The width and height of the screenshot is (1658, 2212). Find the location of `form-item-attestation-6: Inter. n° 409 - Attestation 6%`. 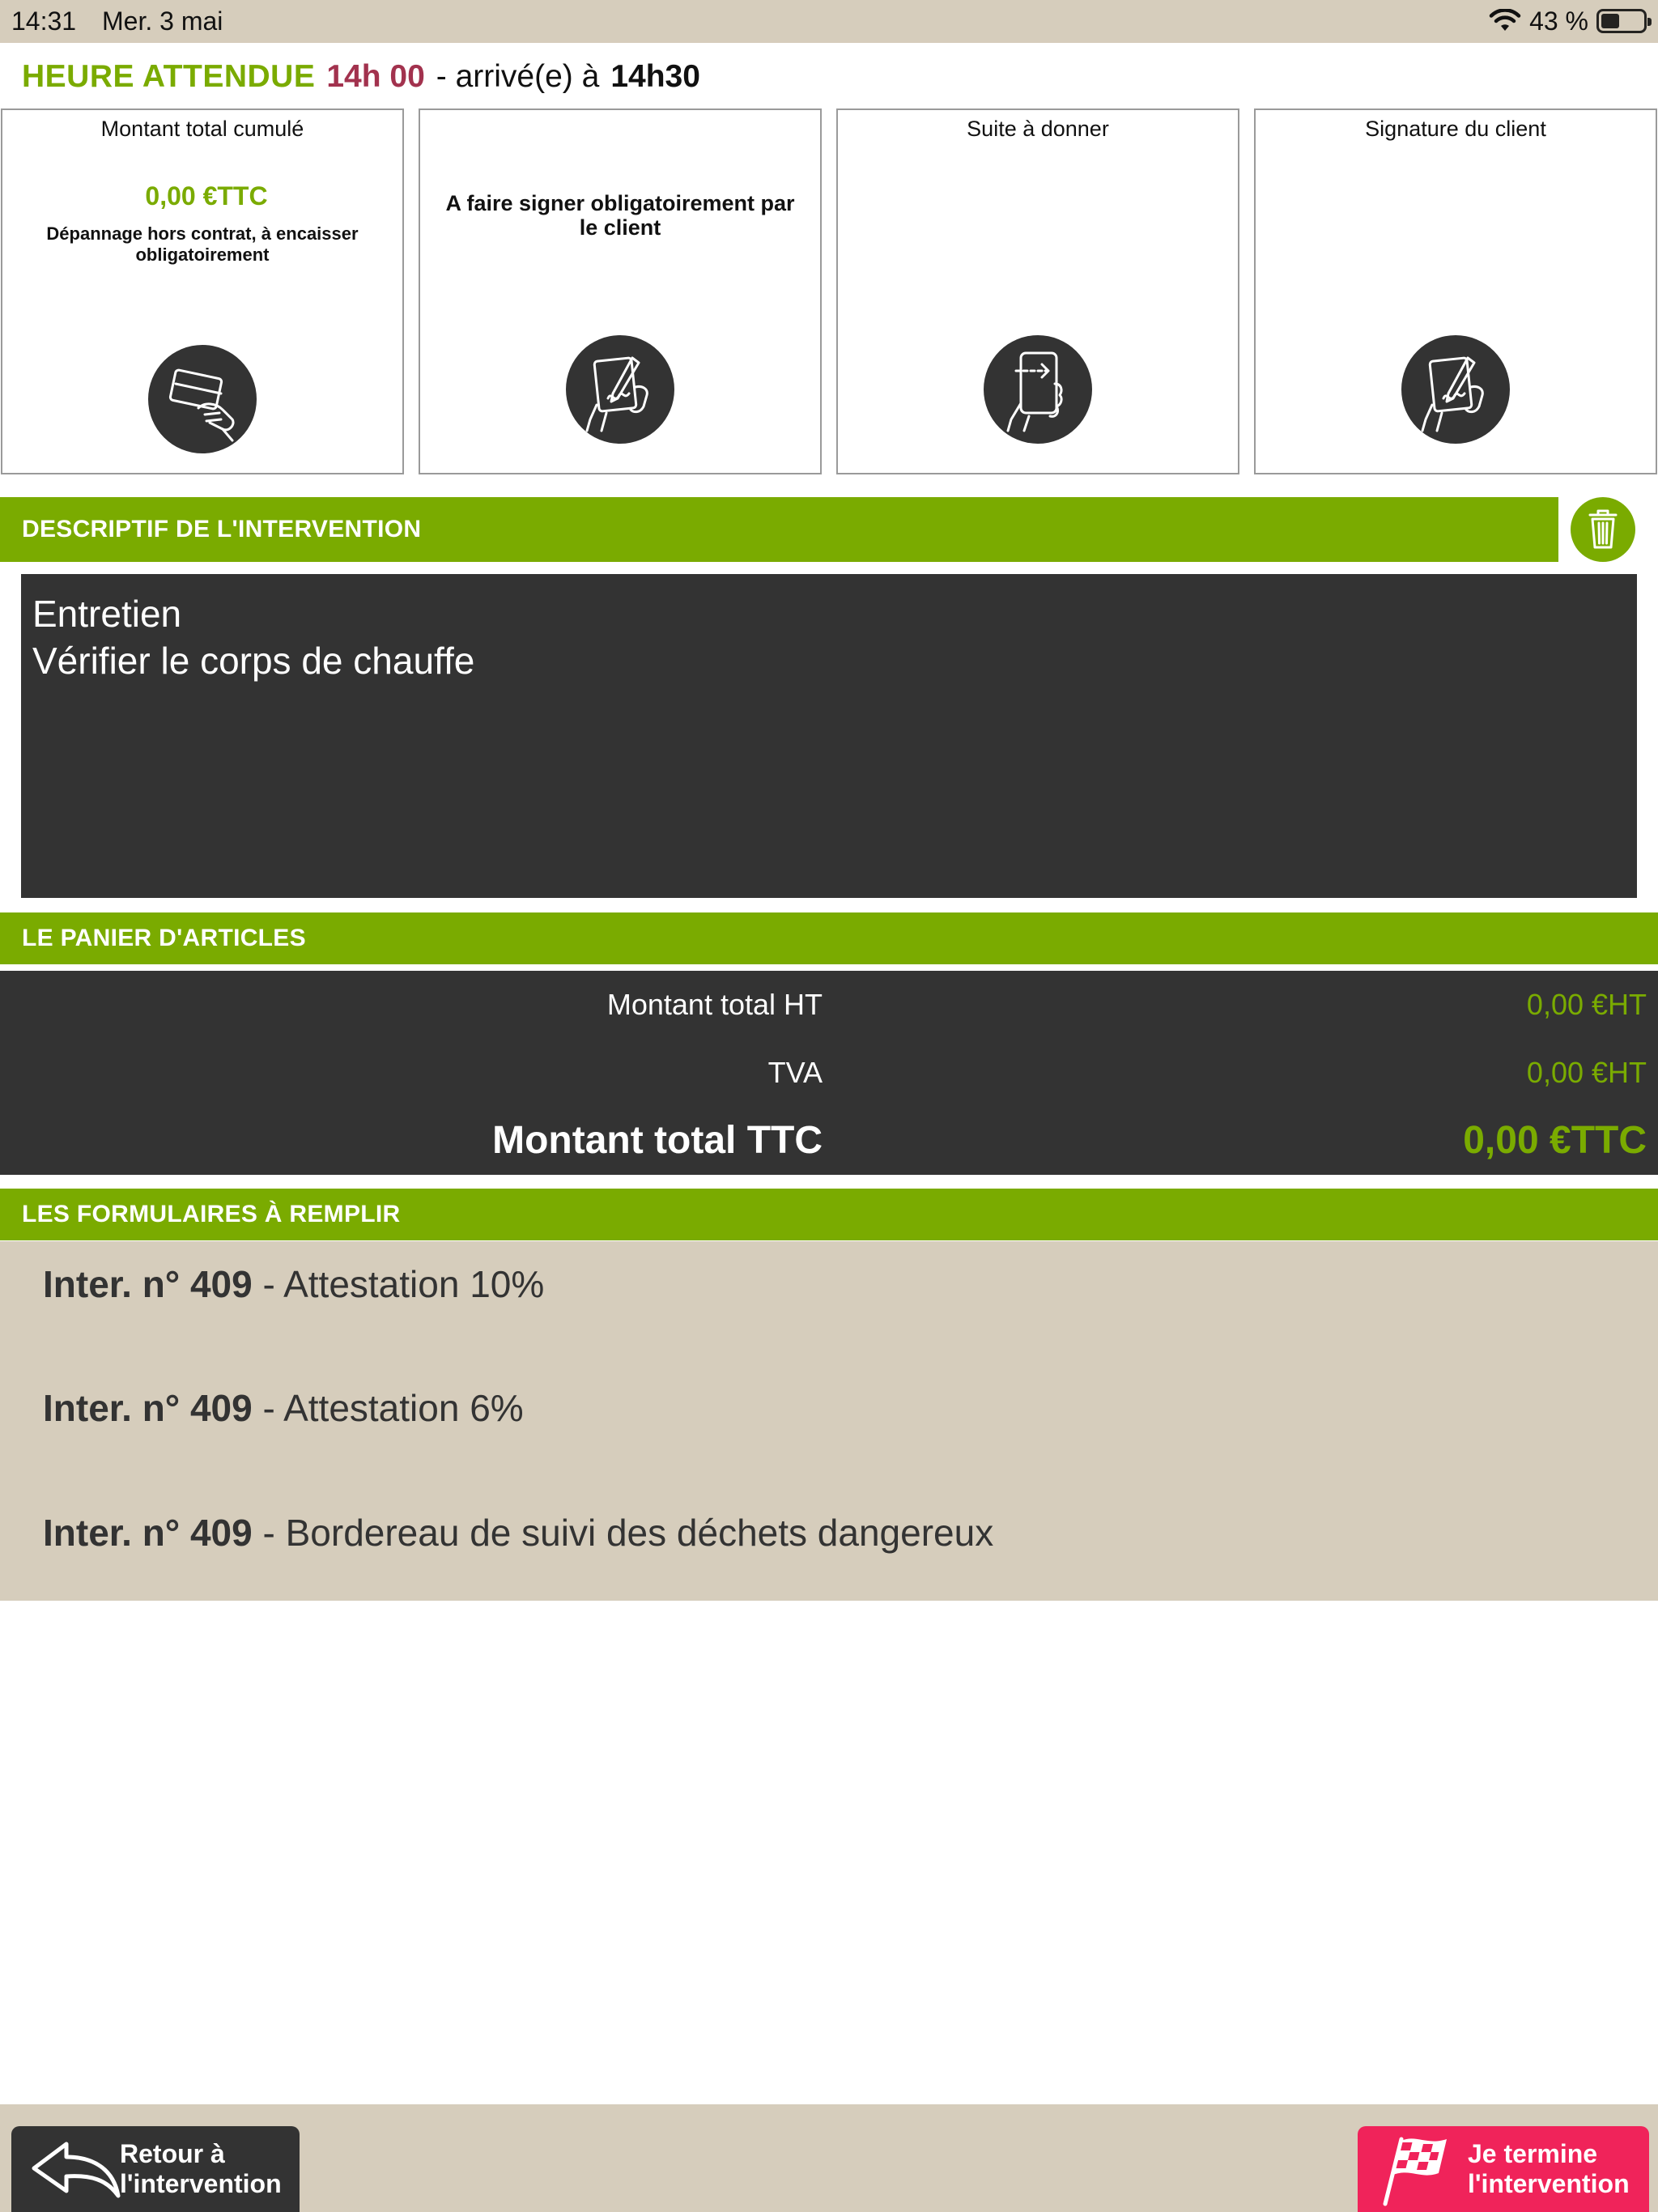

form-item-attestation-6: Inter. n° 409 - Attestation 6% is located at coordinates (283, 1408).